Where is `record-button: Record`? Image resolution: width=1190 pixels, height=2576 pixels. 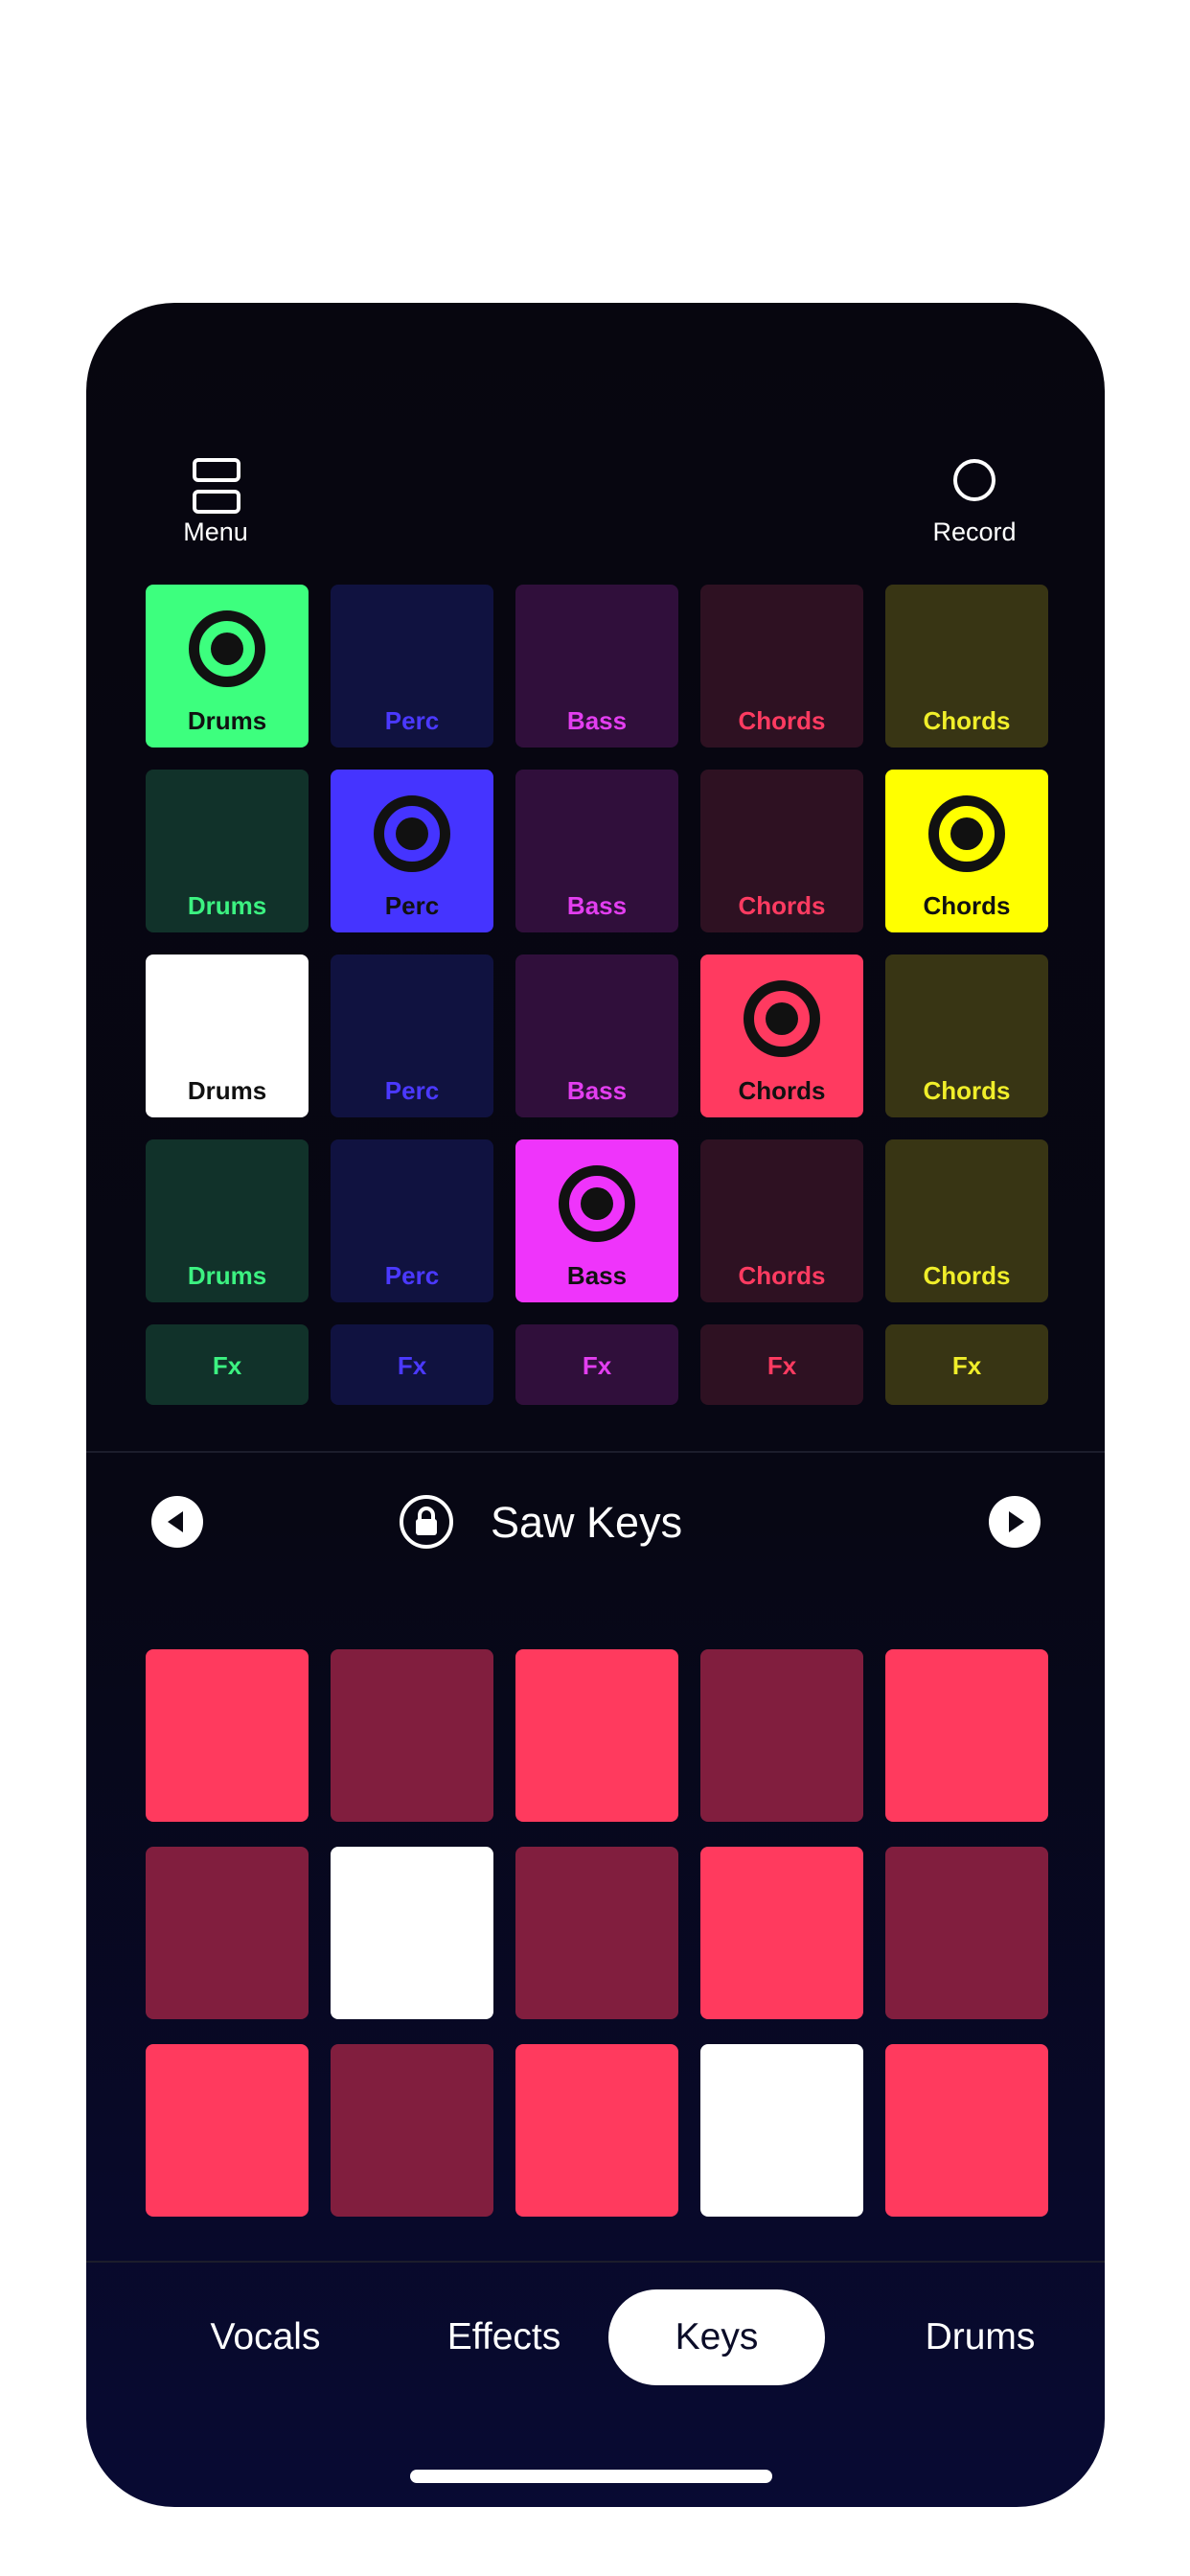 record-button: Record is located at coordinates (975, 424).